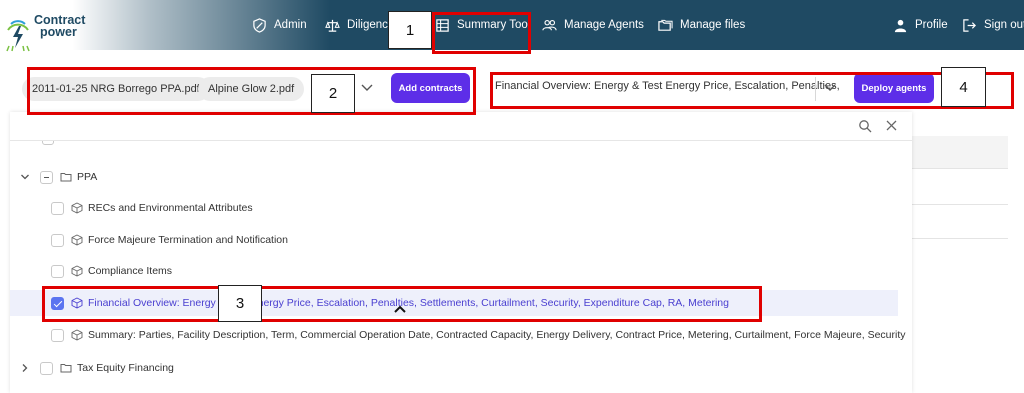 The height and width of the screenshot is (393, 1024). What do you see at coordinates (665, 25) in the screenshot?
I see `folders-icon` at bounding box center [665, 25].